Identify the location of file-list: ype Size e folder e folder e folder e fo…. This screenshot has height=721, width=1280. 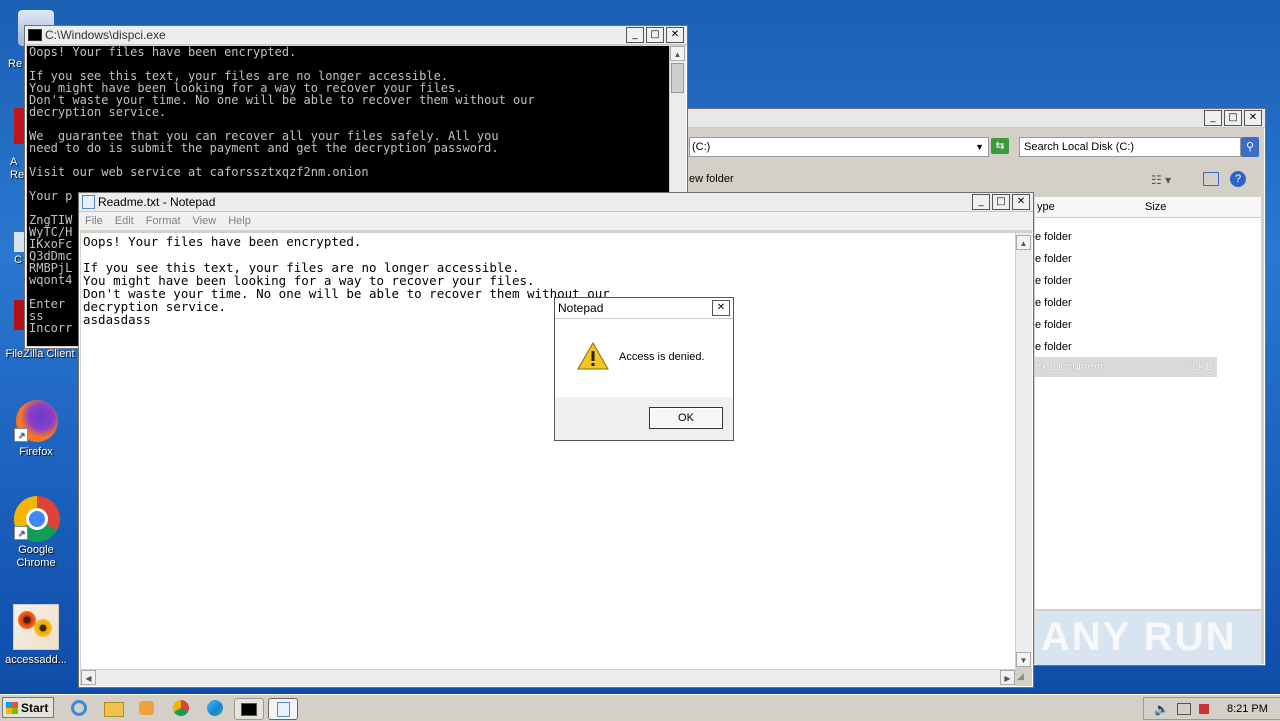
(1148, 403).